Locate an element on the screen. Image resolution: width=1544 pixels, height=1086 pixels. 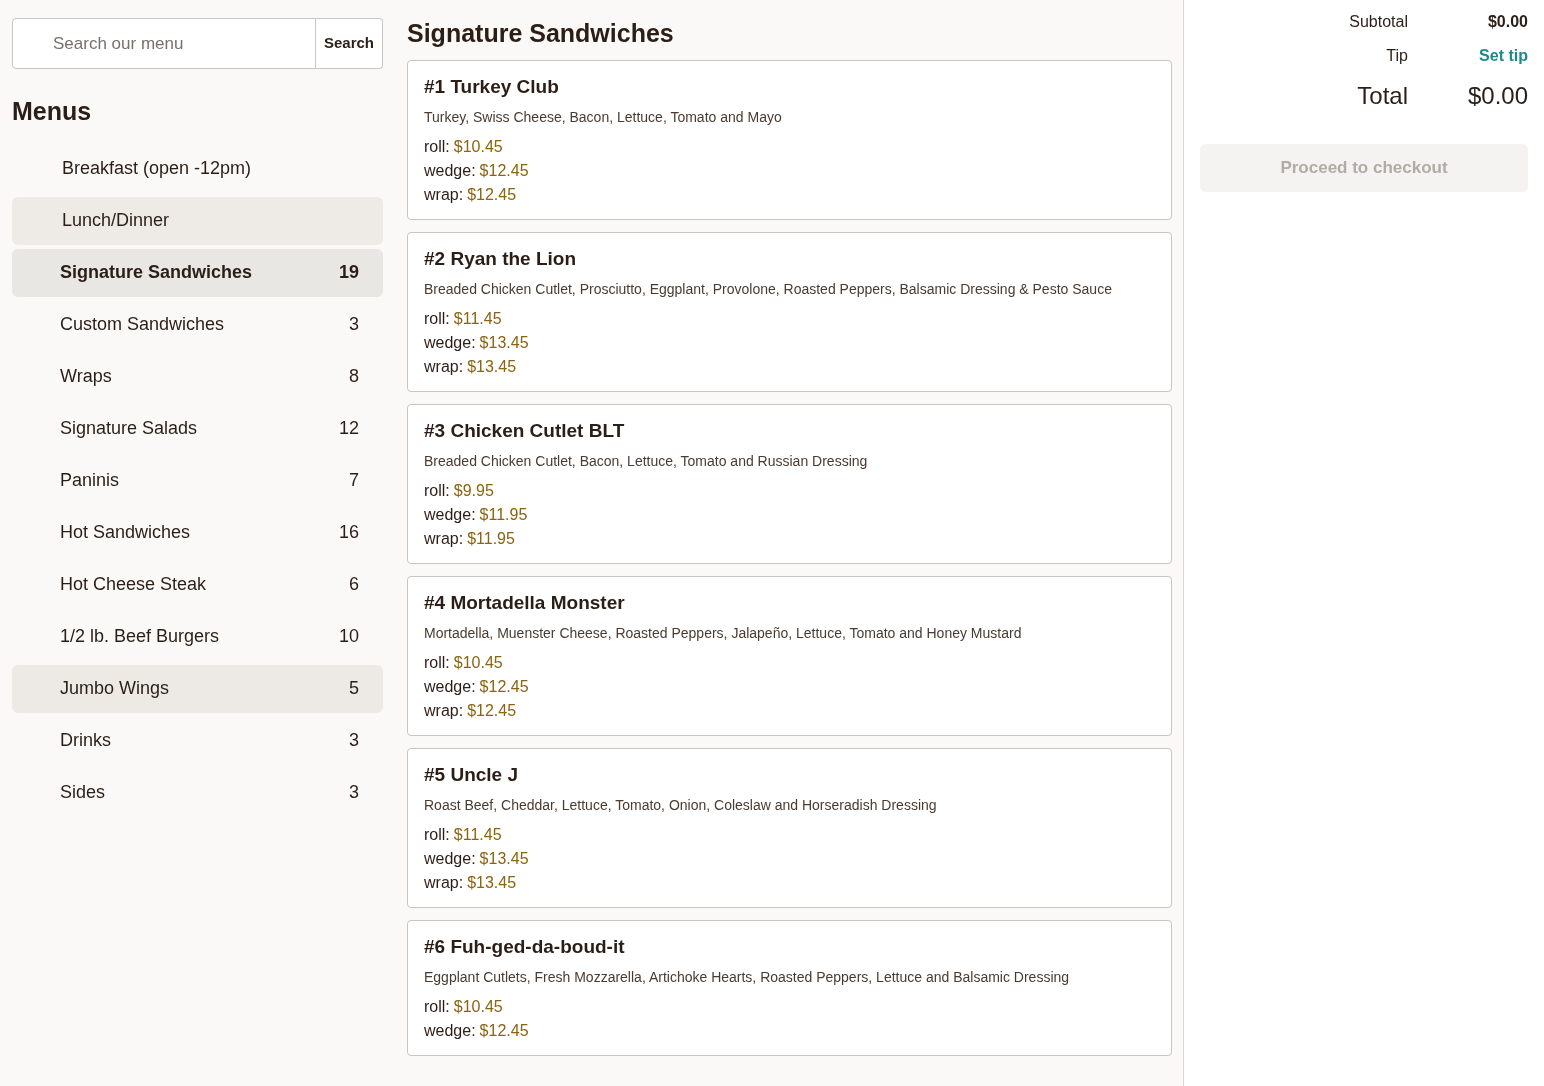
category-count: 5 is located at coordinates (354, 688).